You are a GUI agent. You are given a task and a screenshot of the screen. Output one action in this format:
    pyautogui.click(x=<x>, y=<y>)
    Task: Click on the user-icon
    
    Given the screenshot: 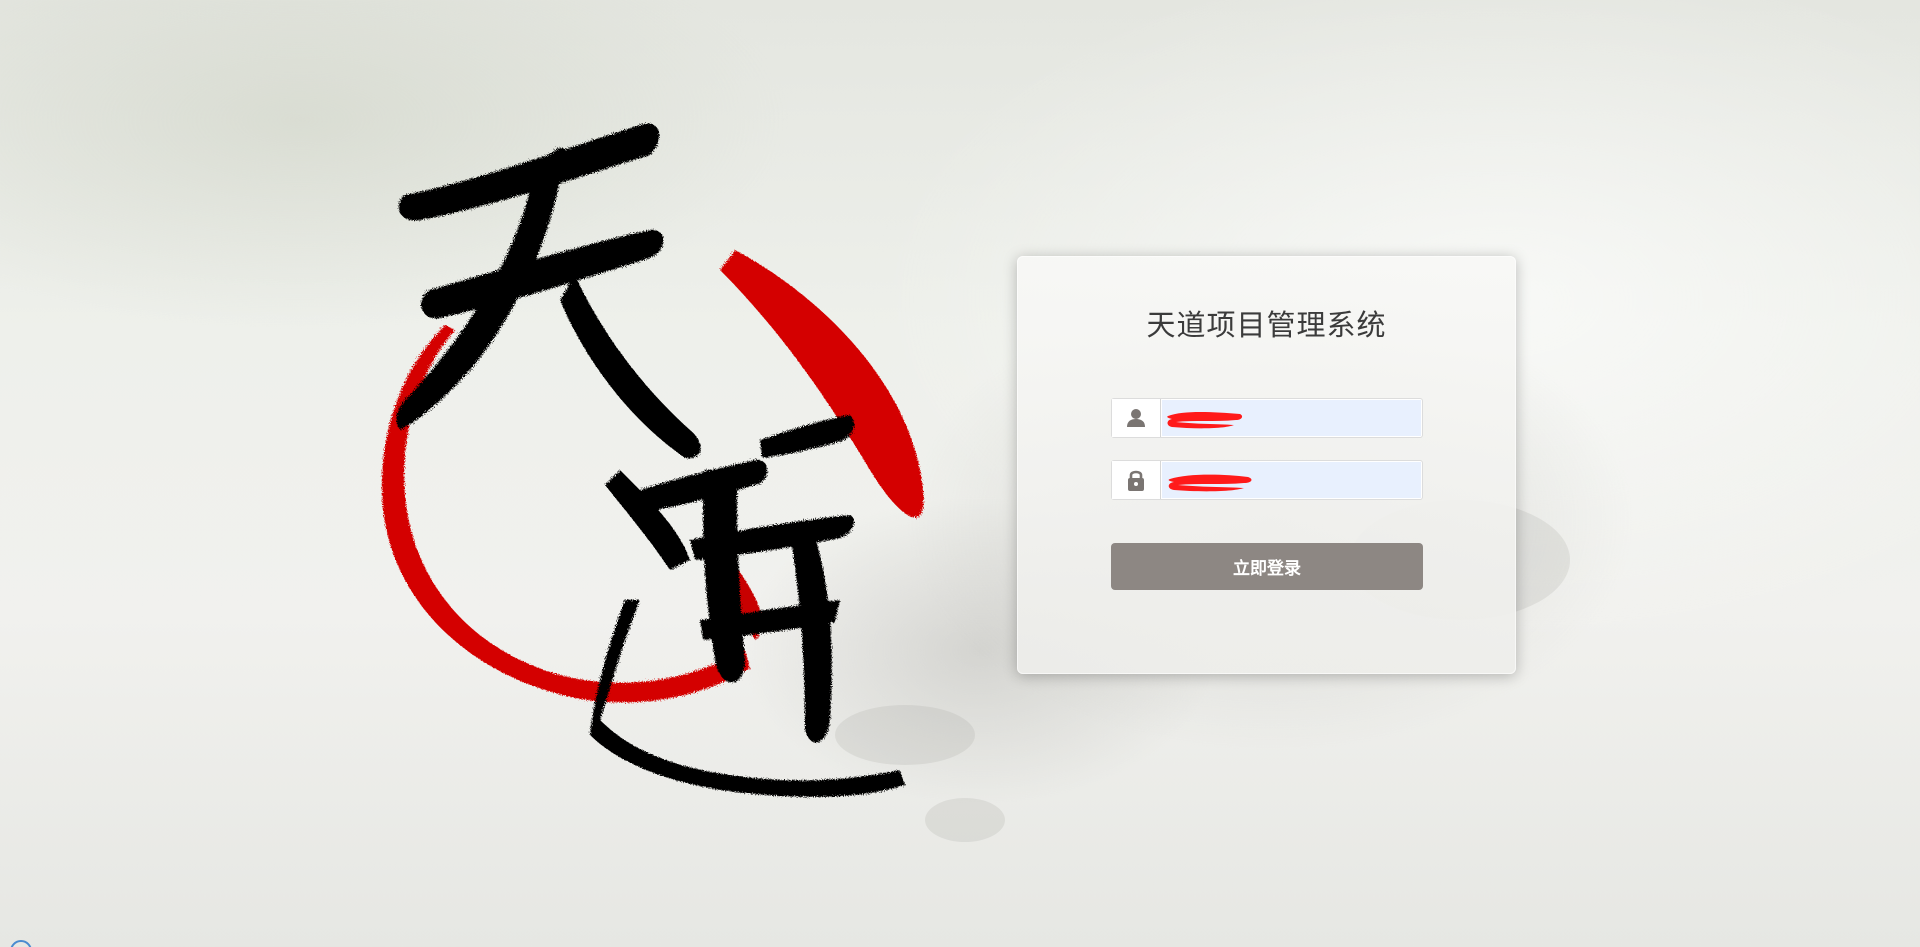 What is the action you would take?
    pyautogui.click(x=1136, y=418)
    